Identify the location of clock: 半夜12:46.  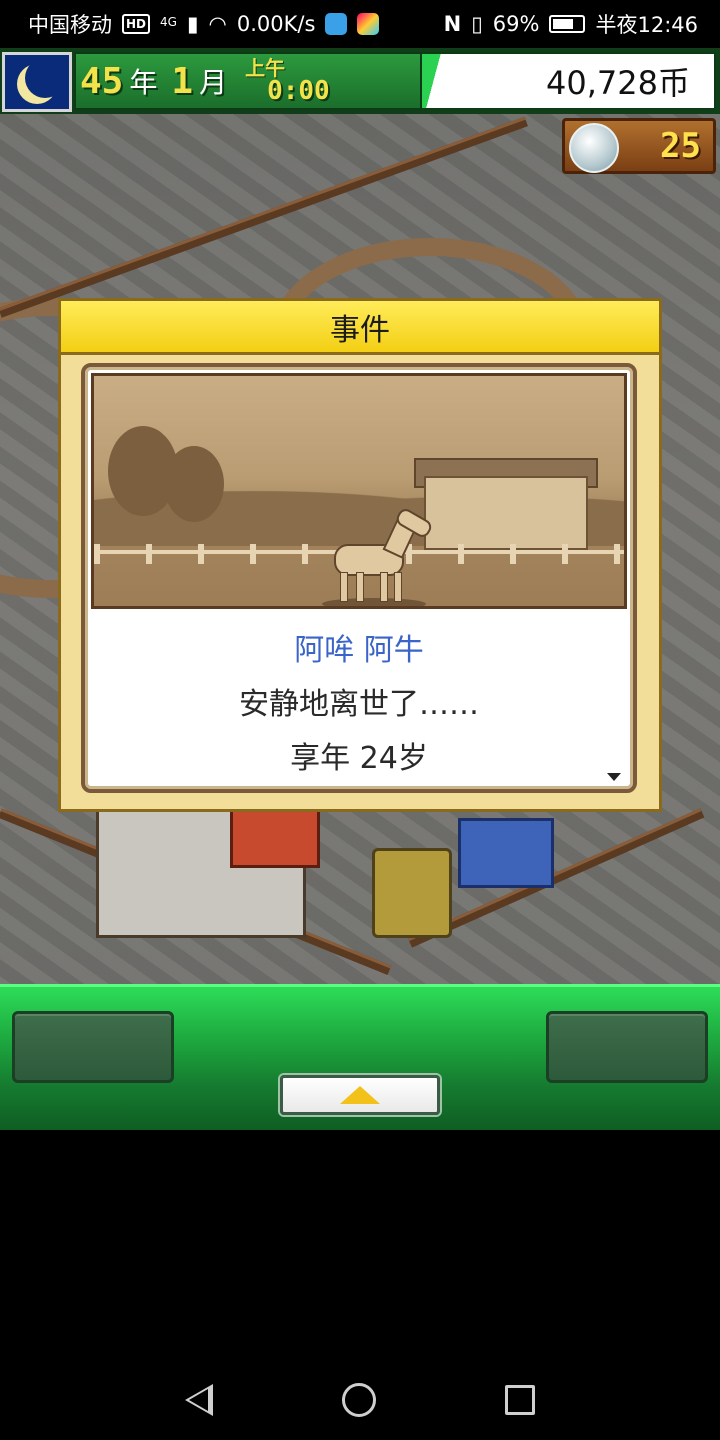
(646, 25).